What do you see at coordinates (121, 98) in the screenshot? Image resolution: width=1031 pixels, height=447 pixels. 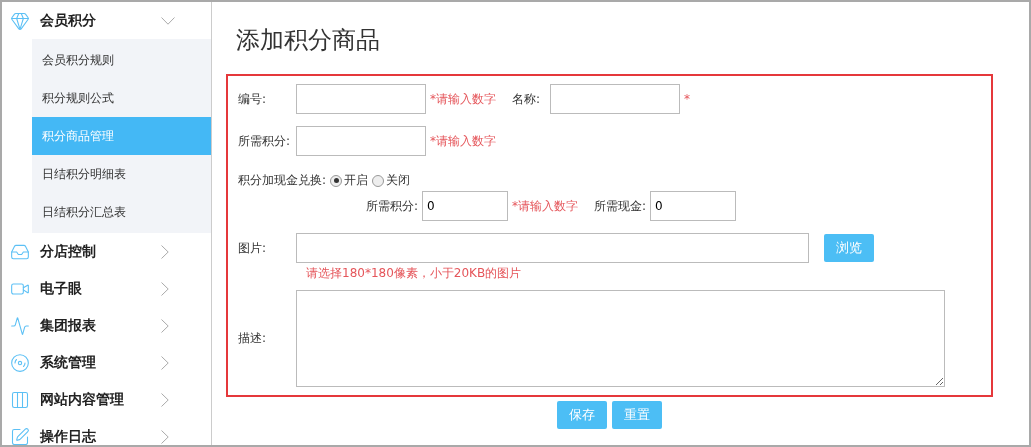 I see `sidebar-subitem: 积分规则公式` at bounding box center [121, 98].